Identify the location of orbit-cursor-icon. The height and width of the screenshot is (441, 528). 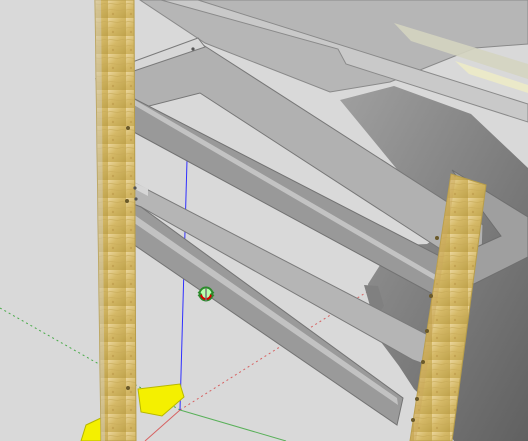
(206, 294).